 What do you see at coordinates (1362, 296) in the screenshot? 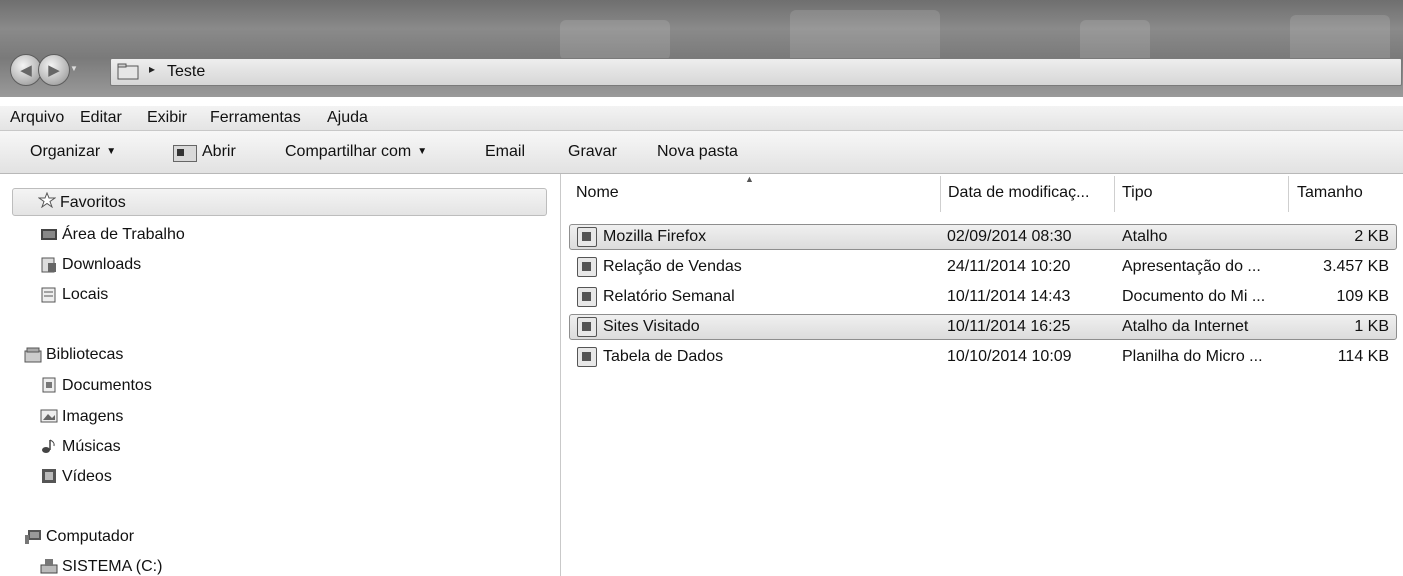
I see `file-size: 109 KB` at bounding box center [1362, 296].